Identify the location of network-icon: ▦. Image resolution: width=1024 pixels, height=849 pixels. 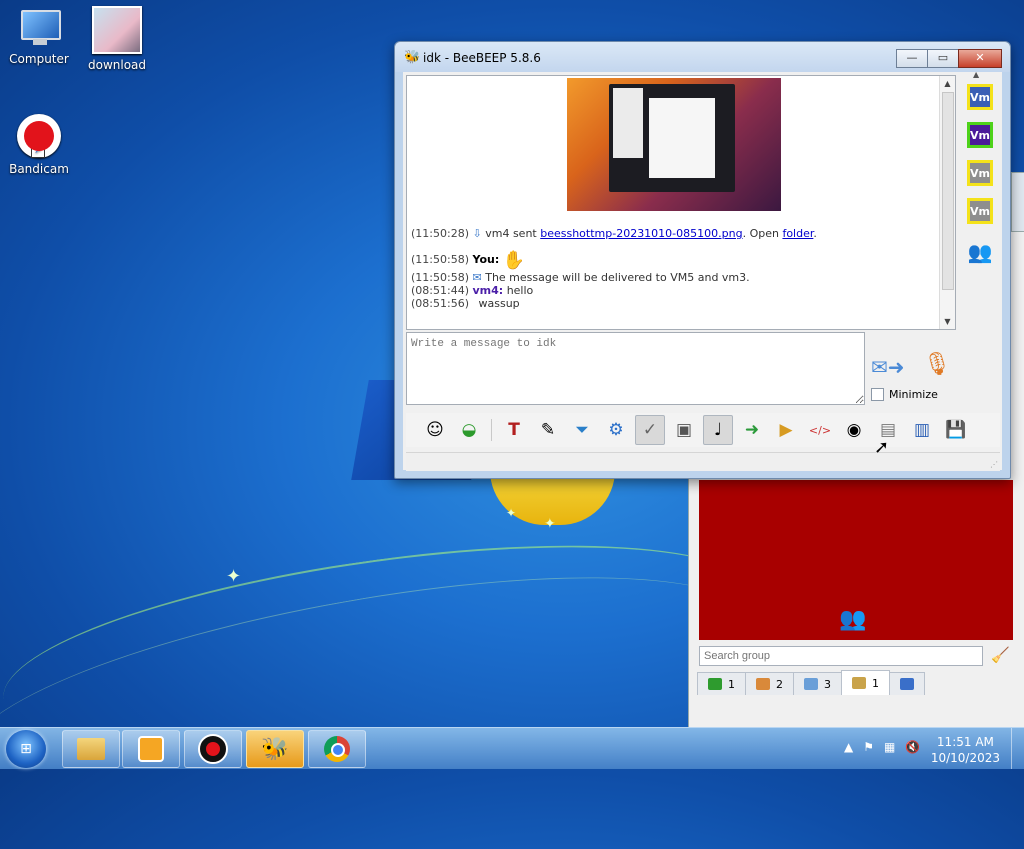
(889, 747).